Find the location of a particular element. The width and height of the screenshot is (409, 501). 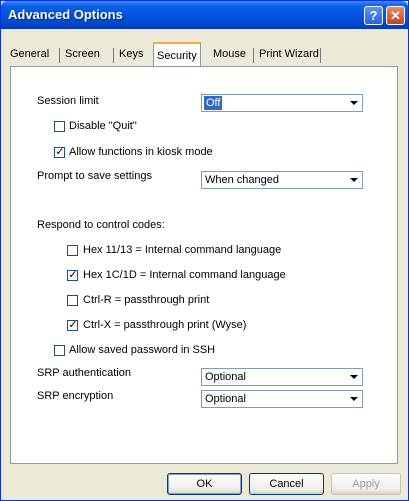

window-title: Advanced Options is located at coordinates (65, 14).